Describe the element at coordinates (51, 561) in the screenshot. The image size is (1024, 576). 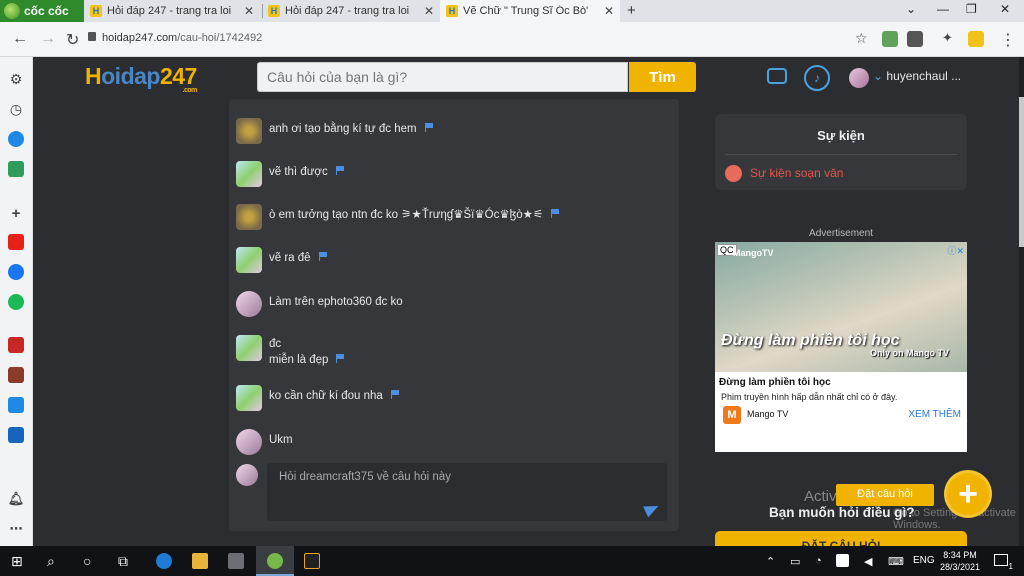
I see `search-icon: ⌕` at that location.